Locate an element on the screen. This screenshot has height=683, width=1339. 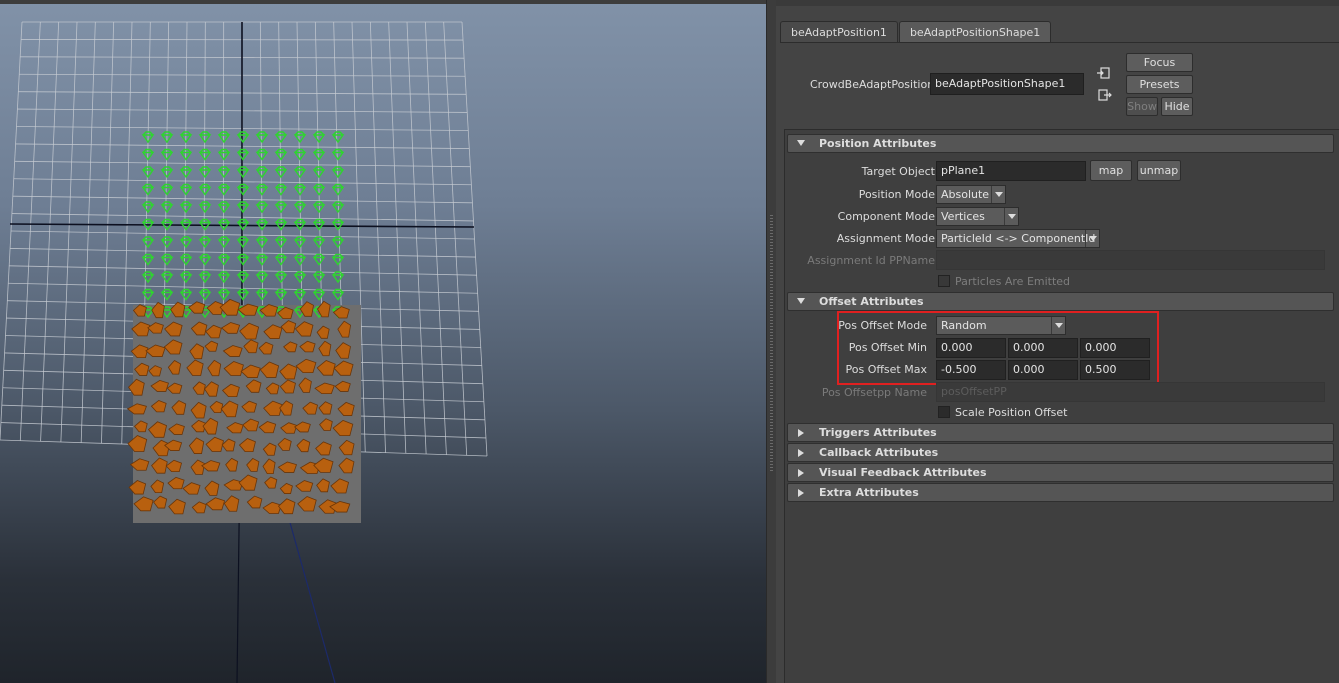
assignment-mode-value: ParticleId <-> ComponentId is located at coordinates (1018, 238).